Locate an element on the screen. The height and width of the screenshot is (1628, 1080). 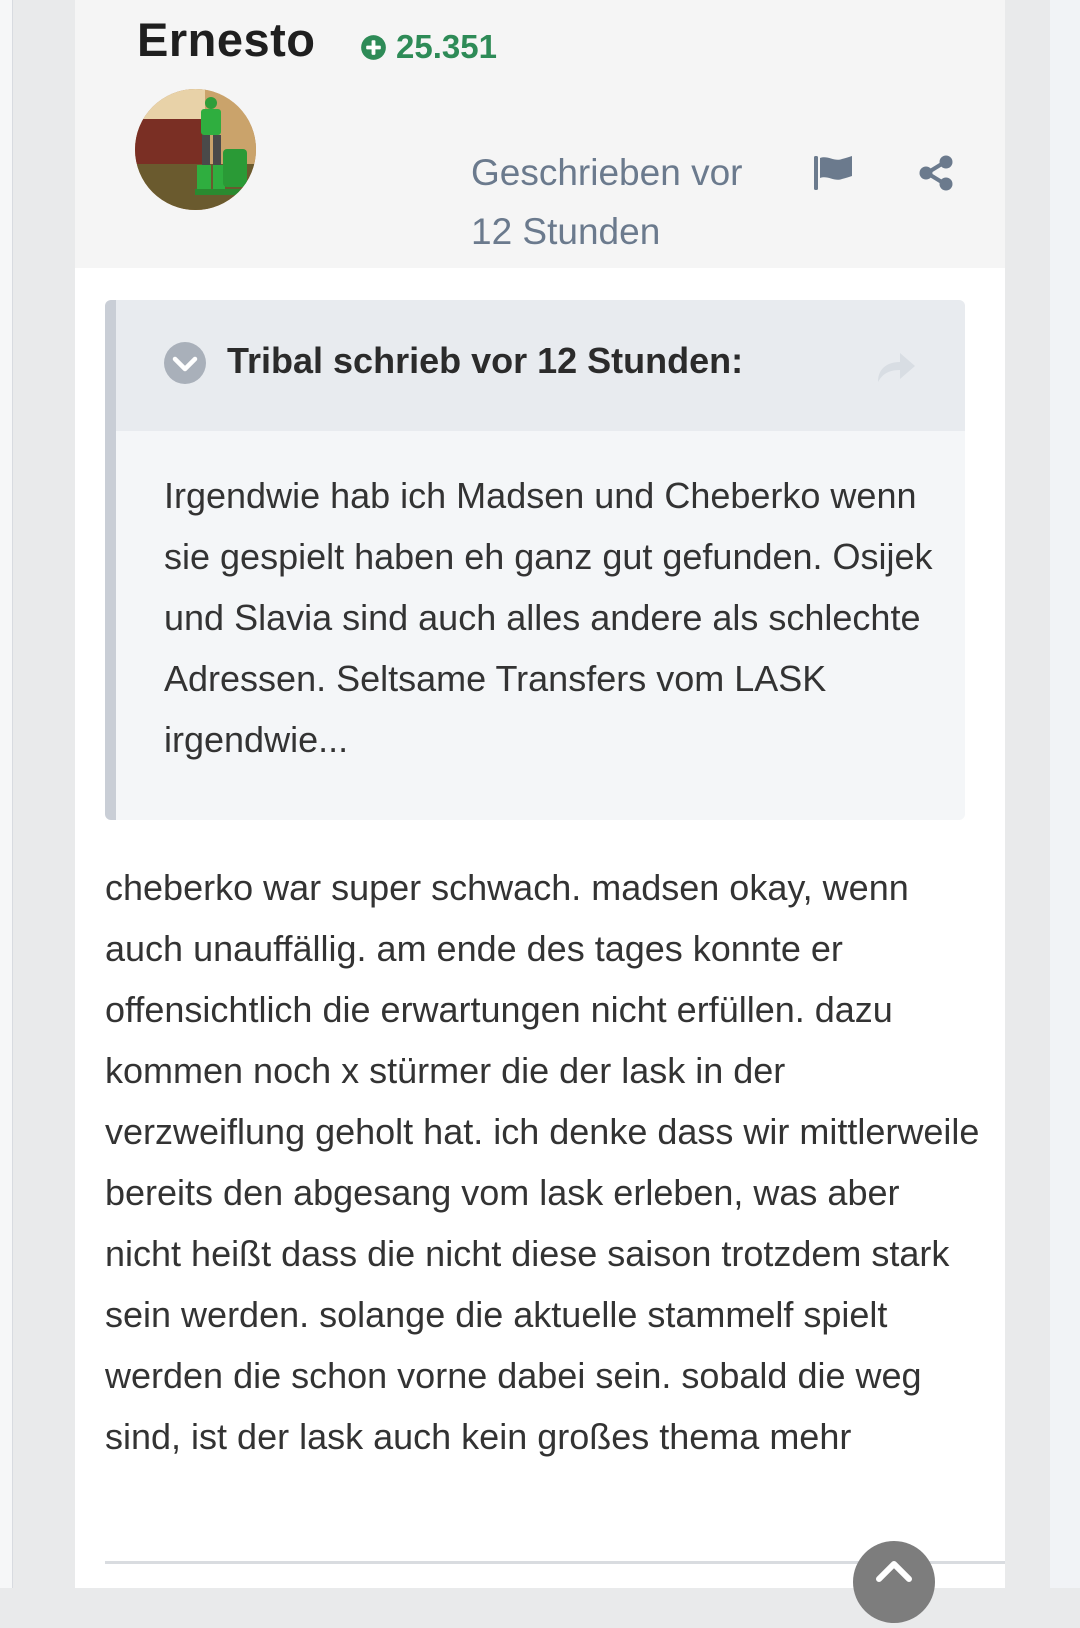
post-timestamp: Geschrieben vor 12 Stunden is located at coordinates (626, 202).